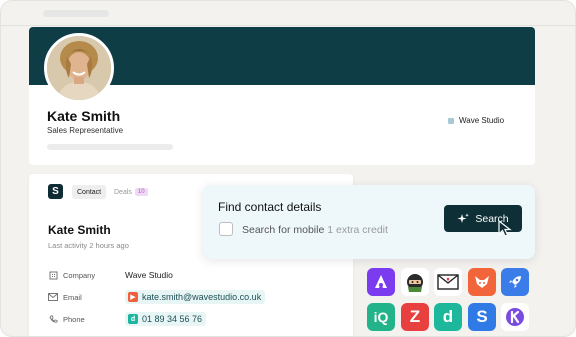  I want to click on find-contact-title: Find contact details, so click(270, 207).